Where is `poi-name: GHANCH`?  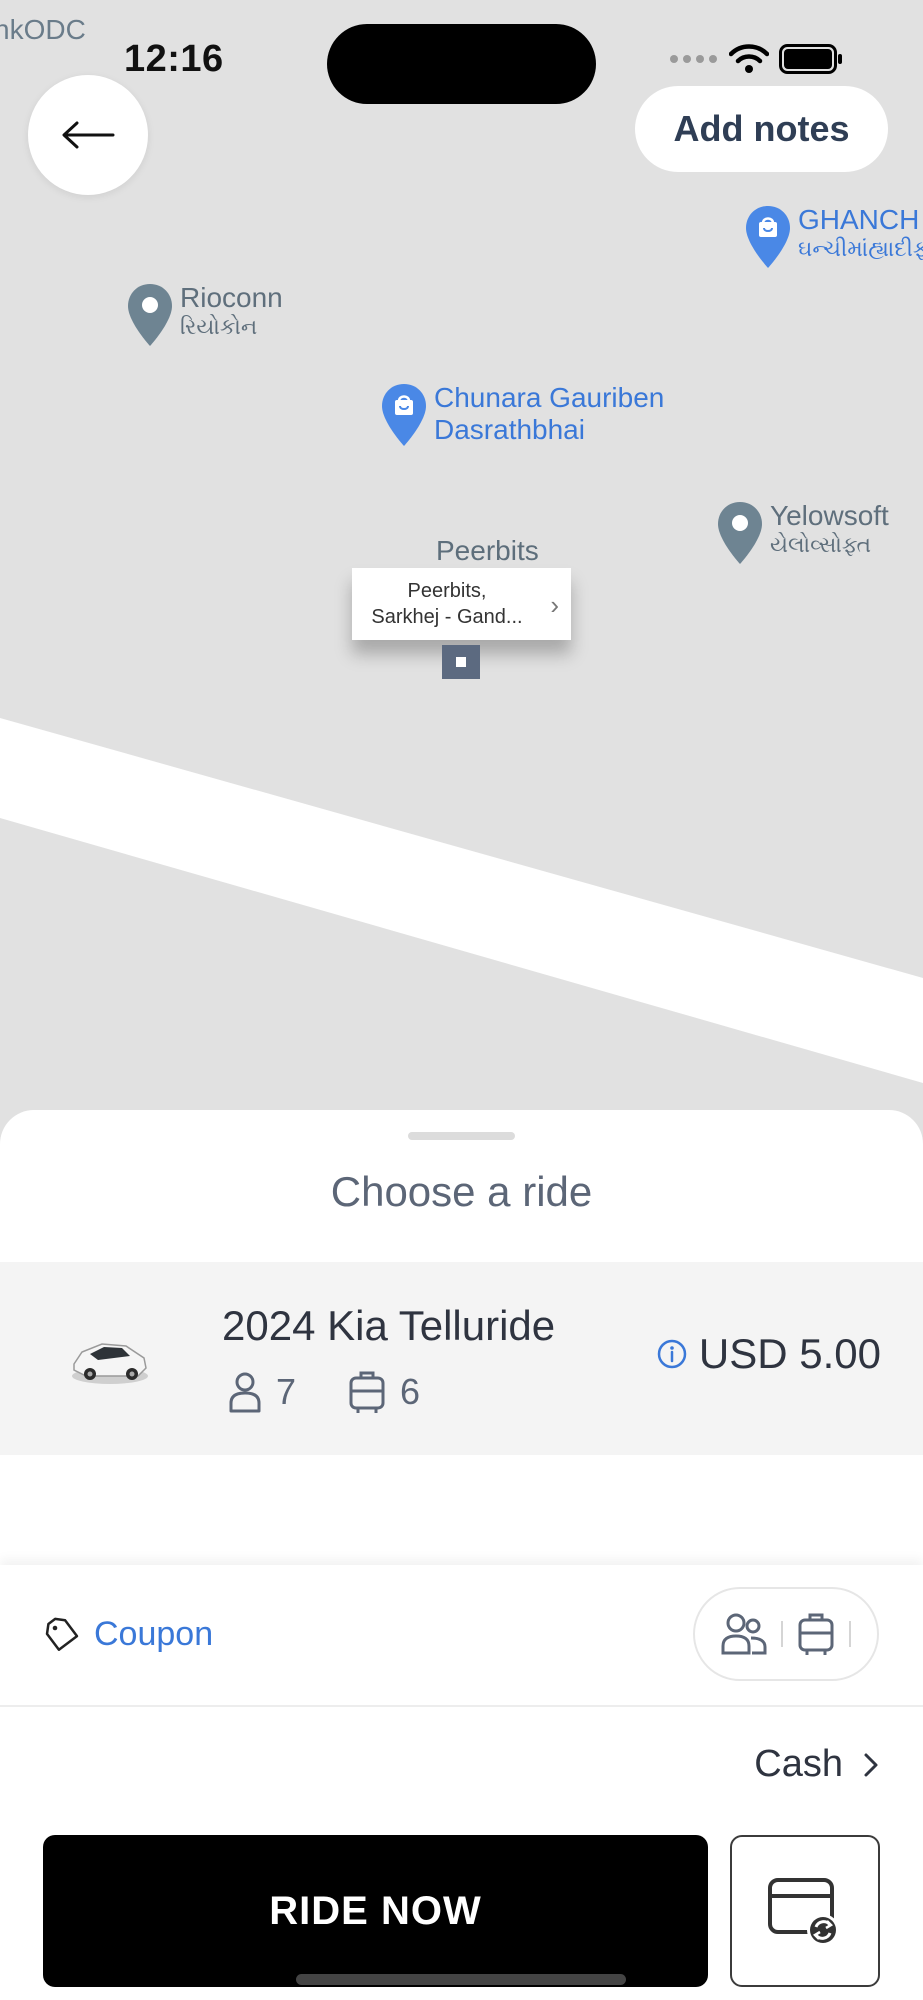
poi-name: GHANCH is located at coordinates (859, 219).